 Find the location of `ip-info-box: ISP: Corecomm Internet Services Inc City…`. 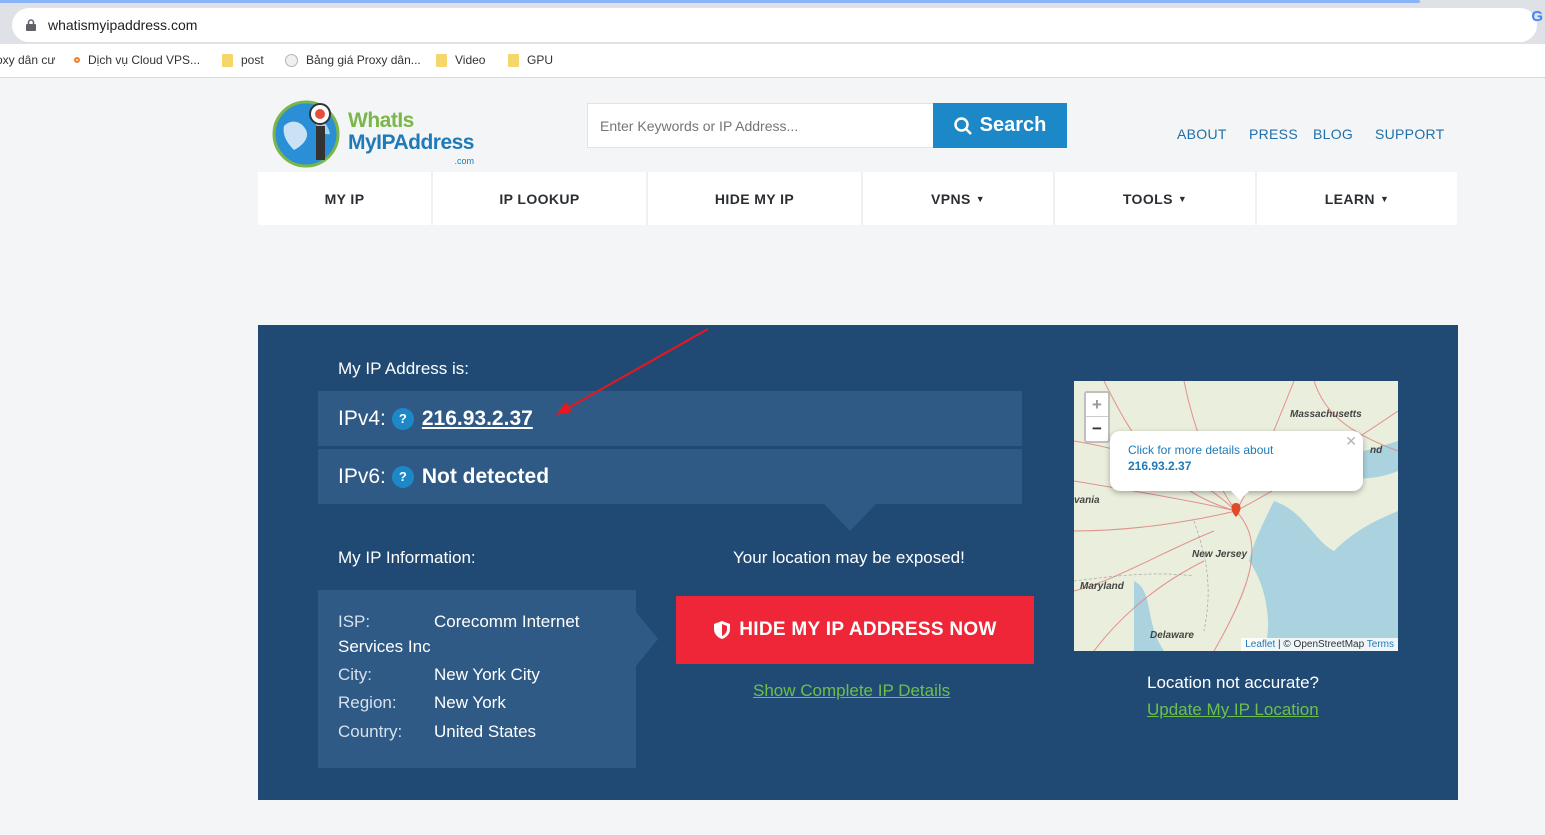

ip-info-box: ISP: Corecomm Internet Services Inc City… is located at coordinates (477, 679).